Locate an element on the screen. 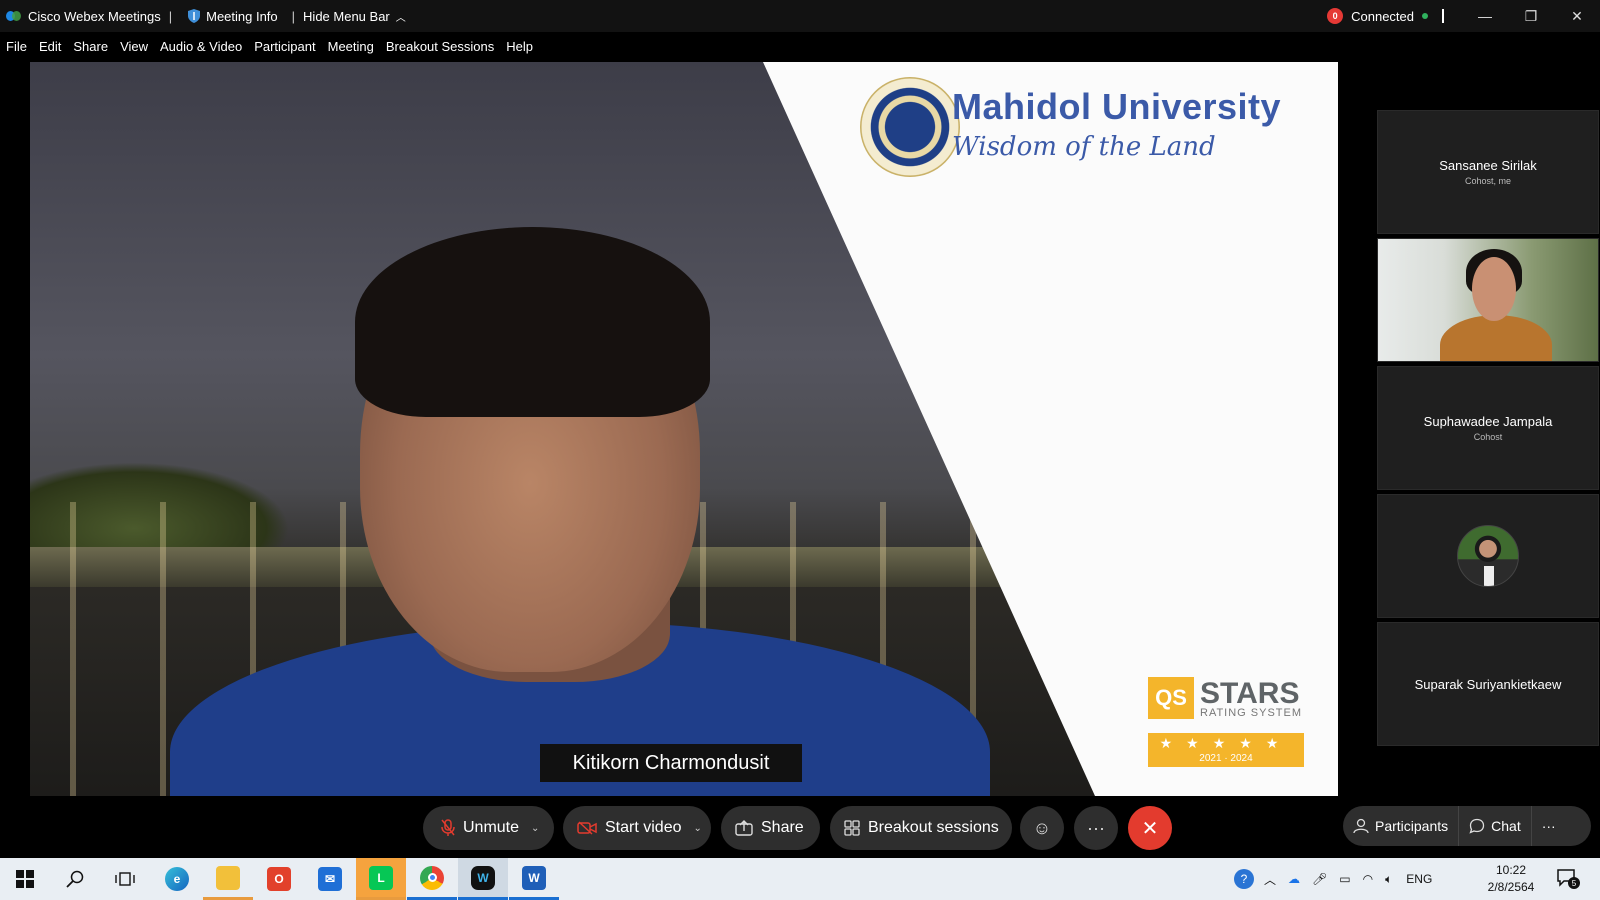 This screenshot has width=1600, height=900. avatar is located at coordinates (1488, 556).